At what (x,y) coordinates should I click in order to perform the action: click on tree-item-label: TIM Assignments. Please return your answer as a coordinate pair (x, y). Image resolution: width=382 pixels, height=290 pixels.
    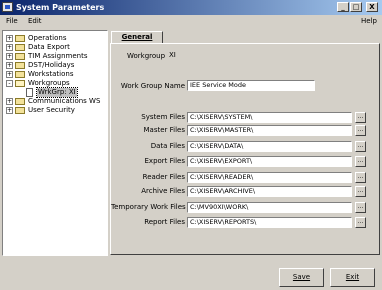
    Looking at the image, I should click on (58, 56).